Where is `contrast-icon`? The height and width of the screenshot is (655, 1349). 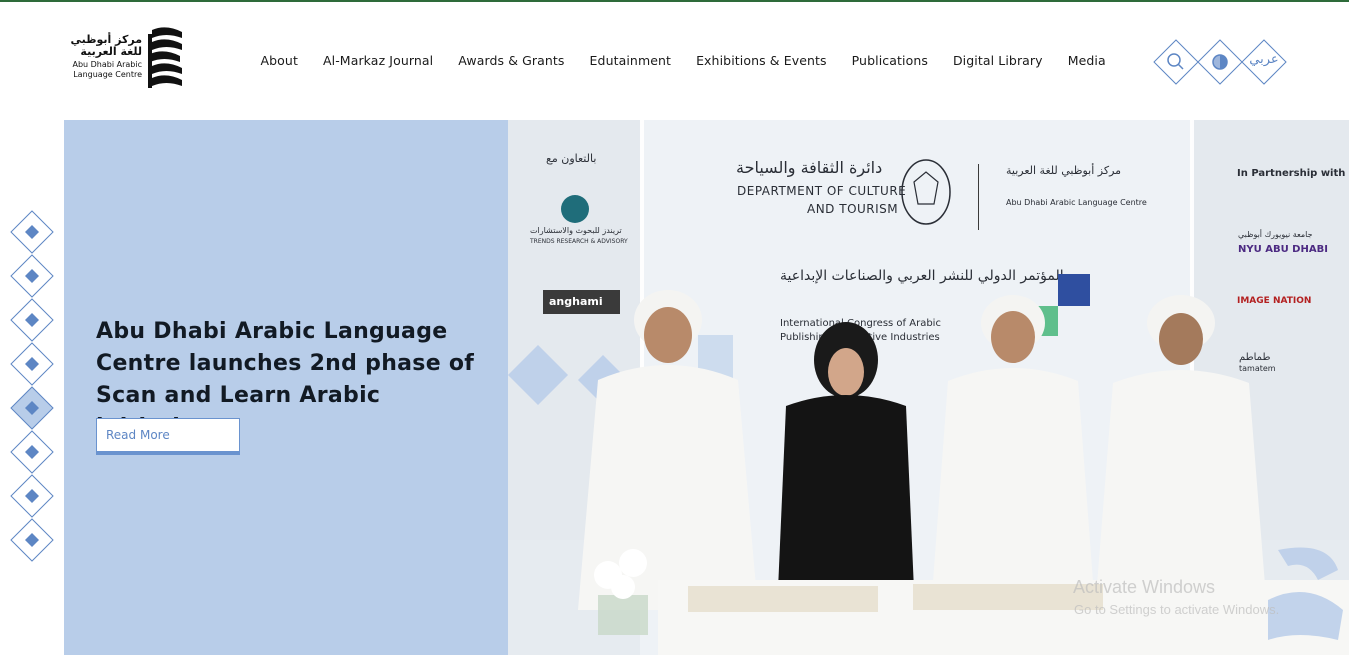
contrast-icon is located at coordinates (1220, 62).